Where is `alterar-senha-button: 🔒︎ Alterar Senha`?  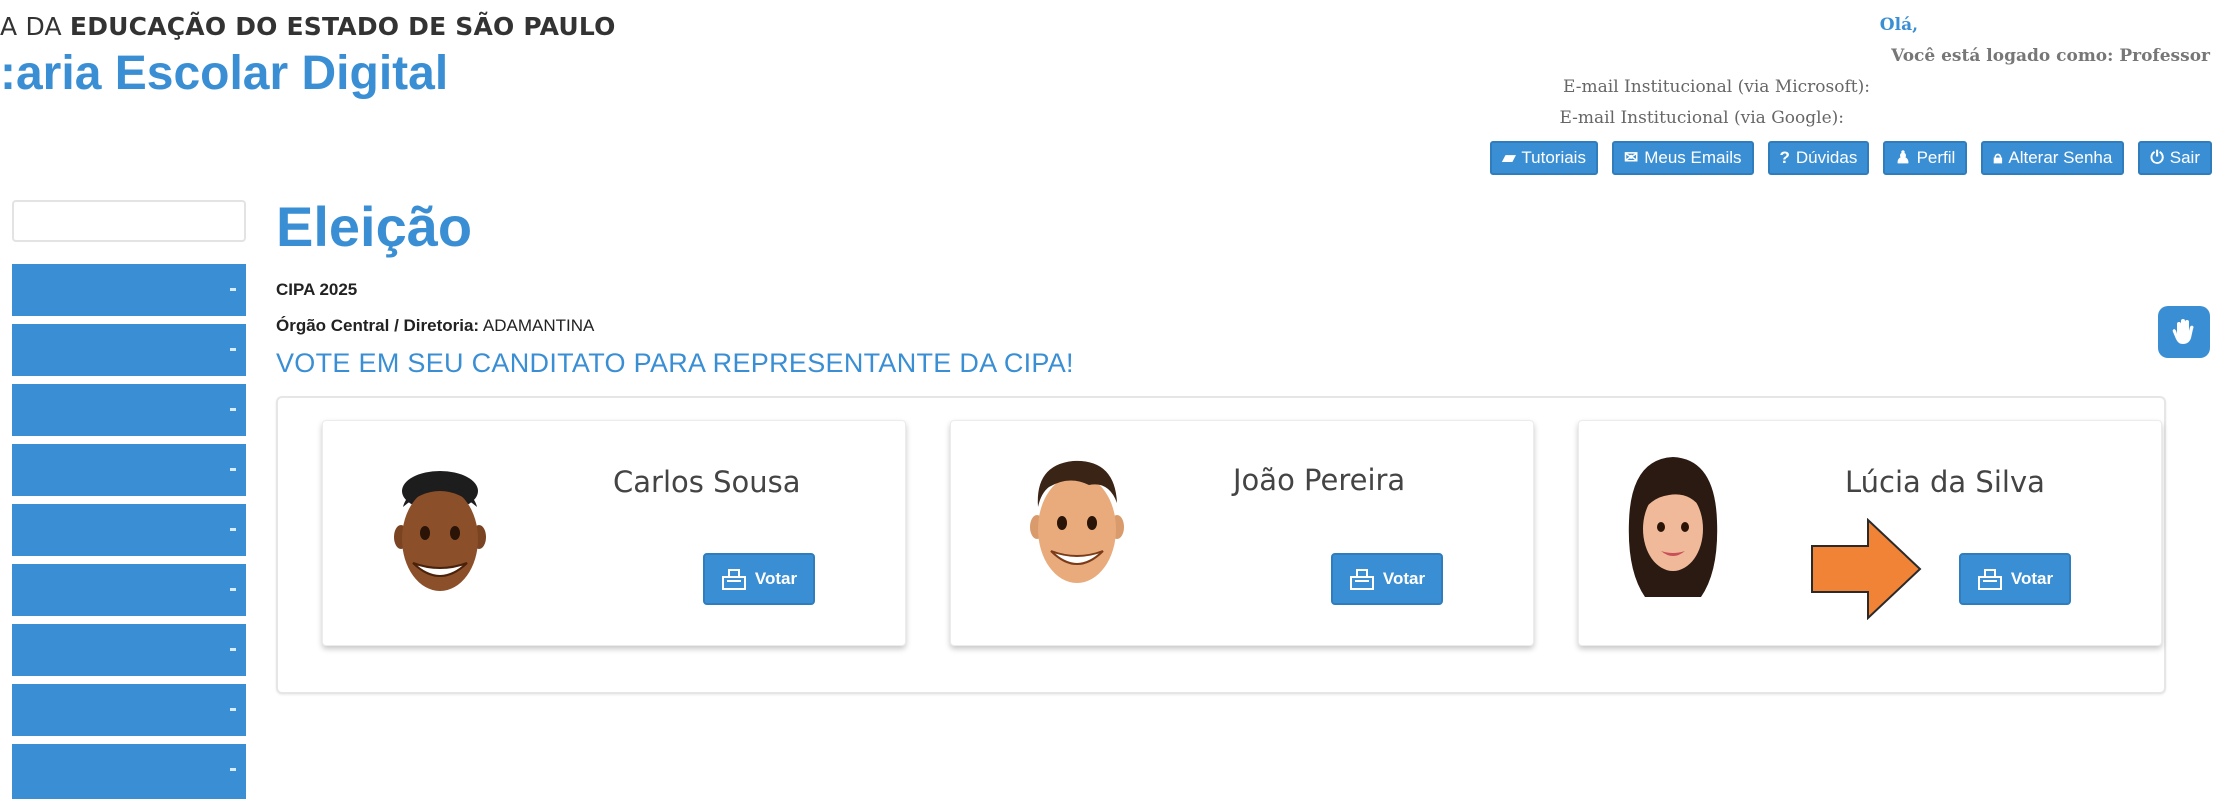 alterar-senha-button: 🔒︎ Alterar Senha is located at coordinates (2053, 158).